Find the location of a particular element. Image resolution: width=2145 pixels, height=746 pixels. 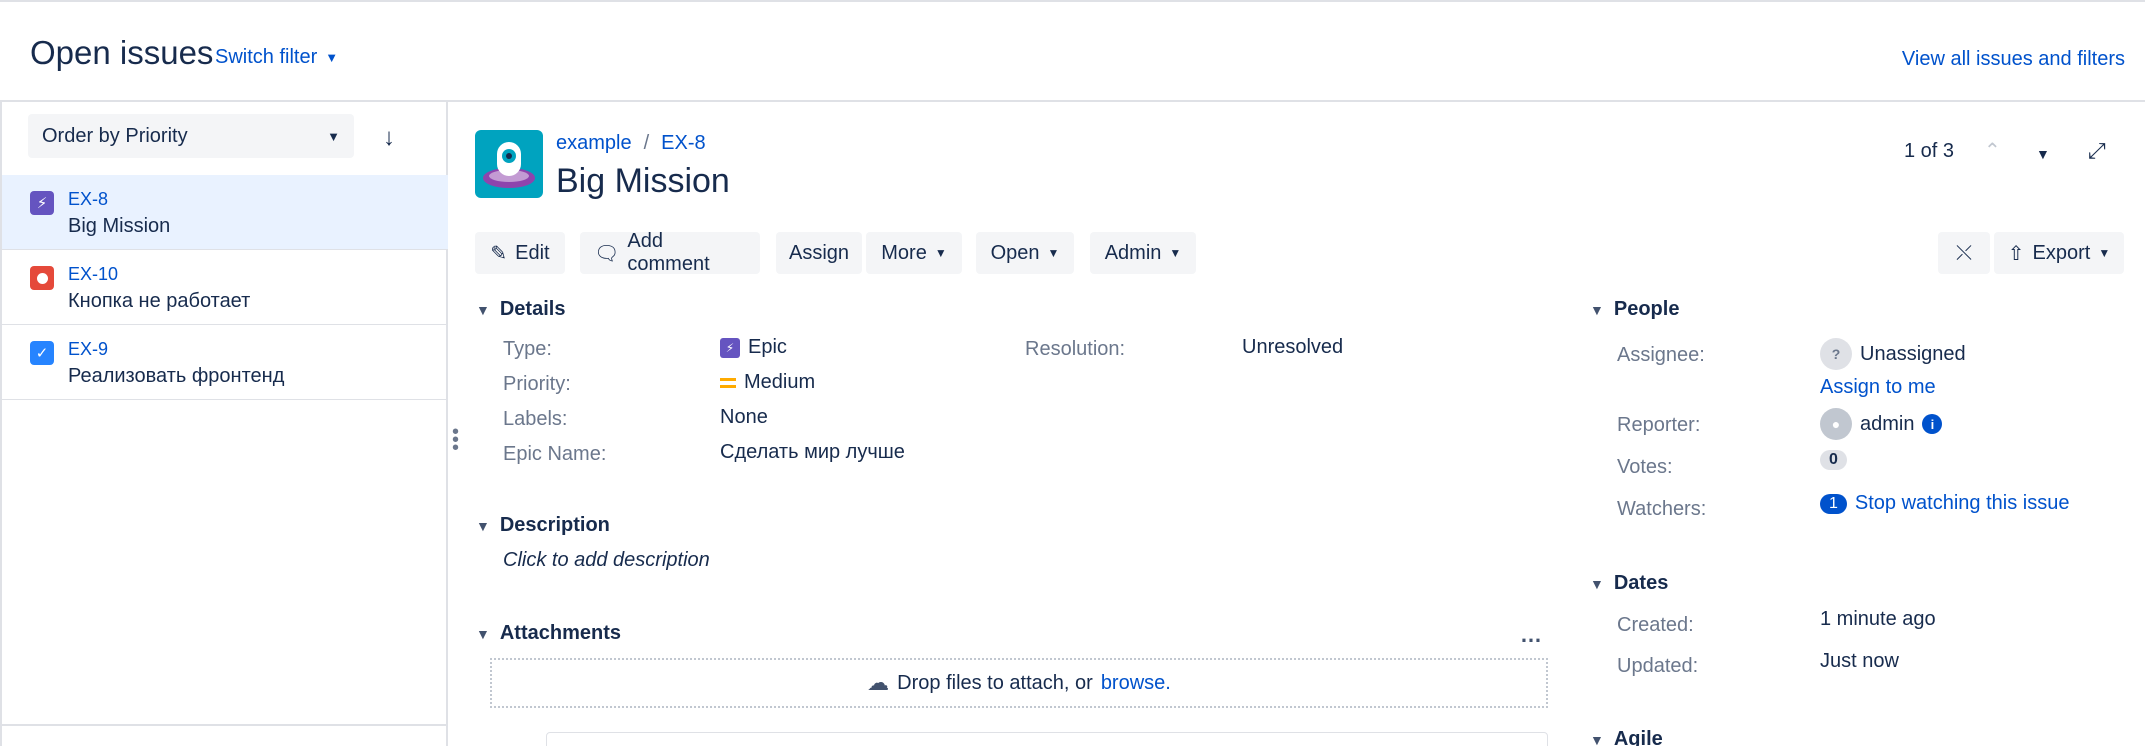

edit-button-label: Edit is located at coordinates (532, 252).